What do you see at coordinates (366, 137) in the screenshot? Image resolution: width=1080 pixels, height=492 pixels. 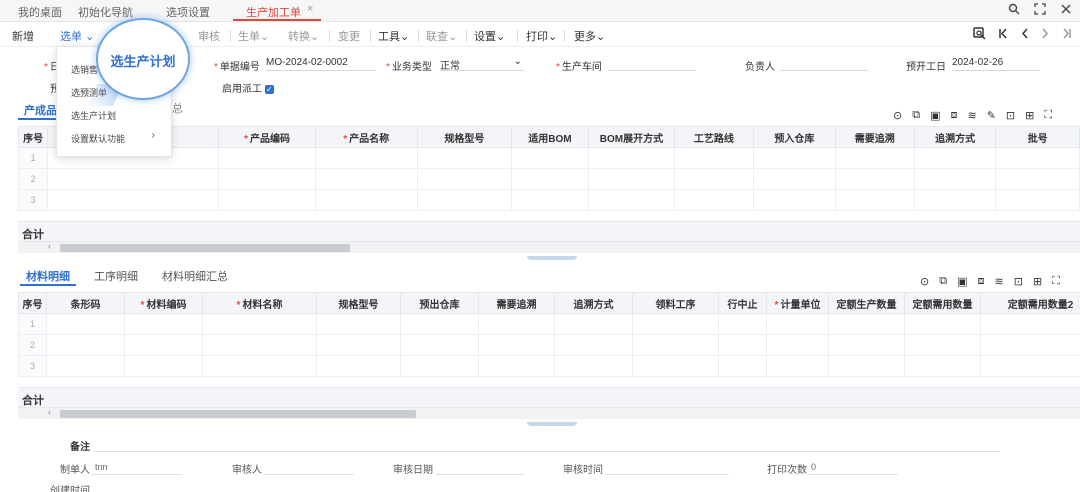 I see `column-header: * 产品名称` at bounding box center [366, 137].